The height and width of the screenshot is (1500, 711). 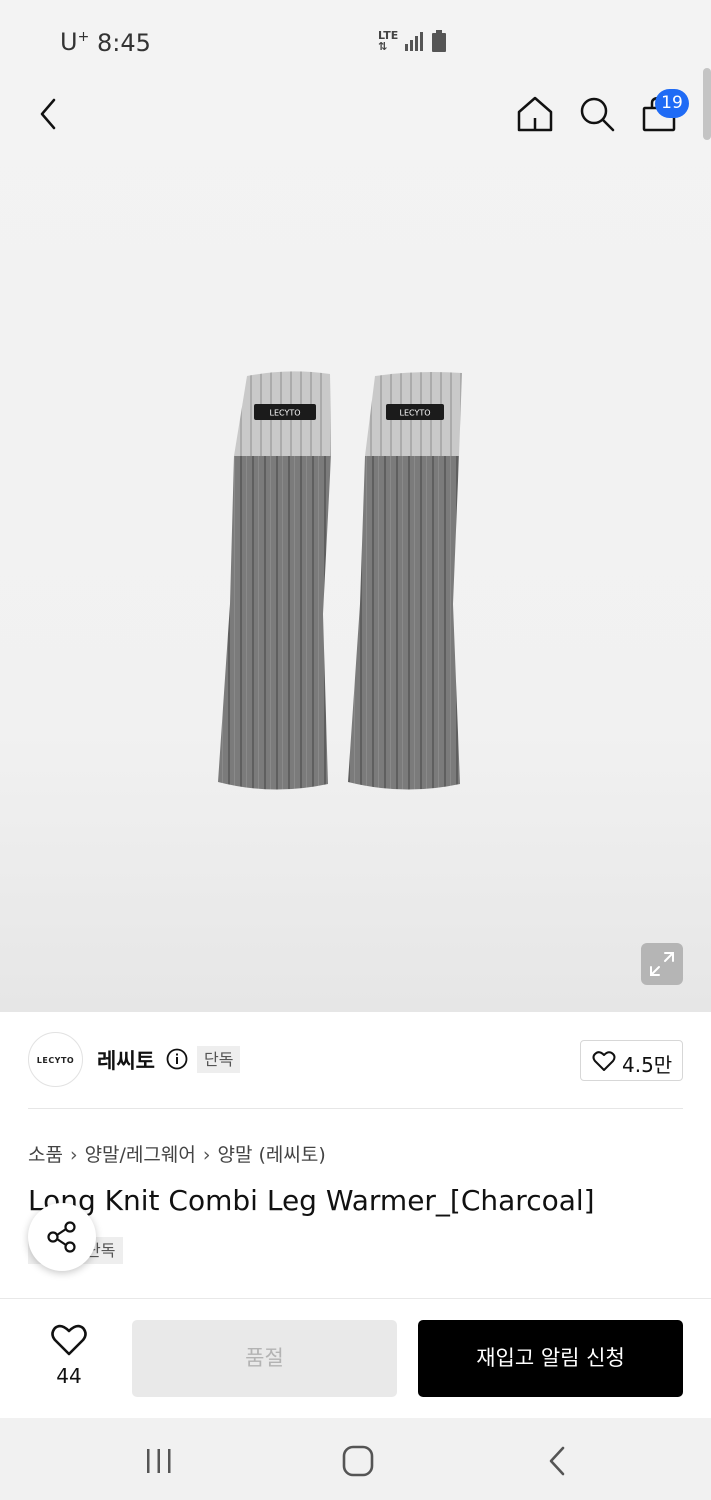 I want to click on brand-logo: LECYTO, so click(x=55, y=1059).